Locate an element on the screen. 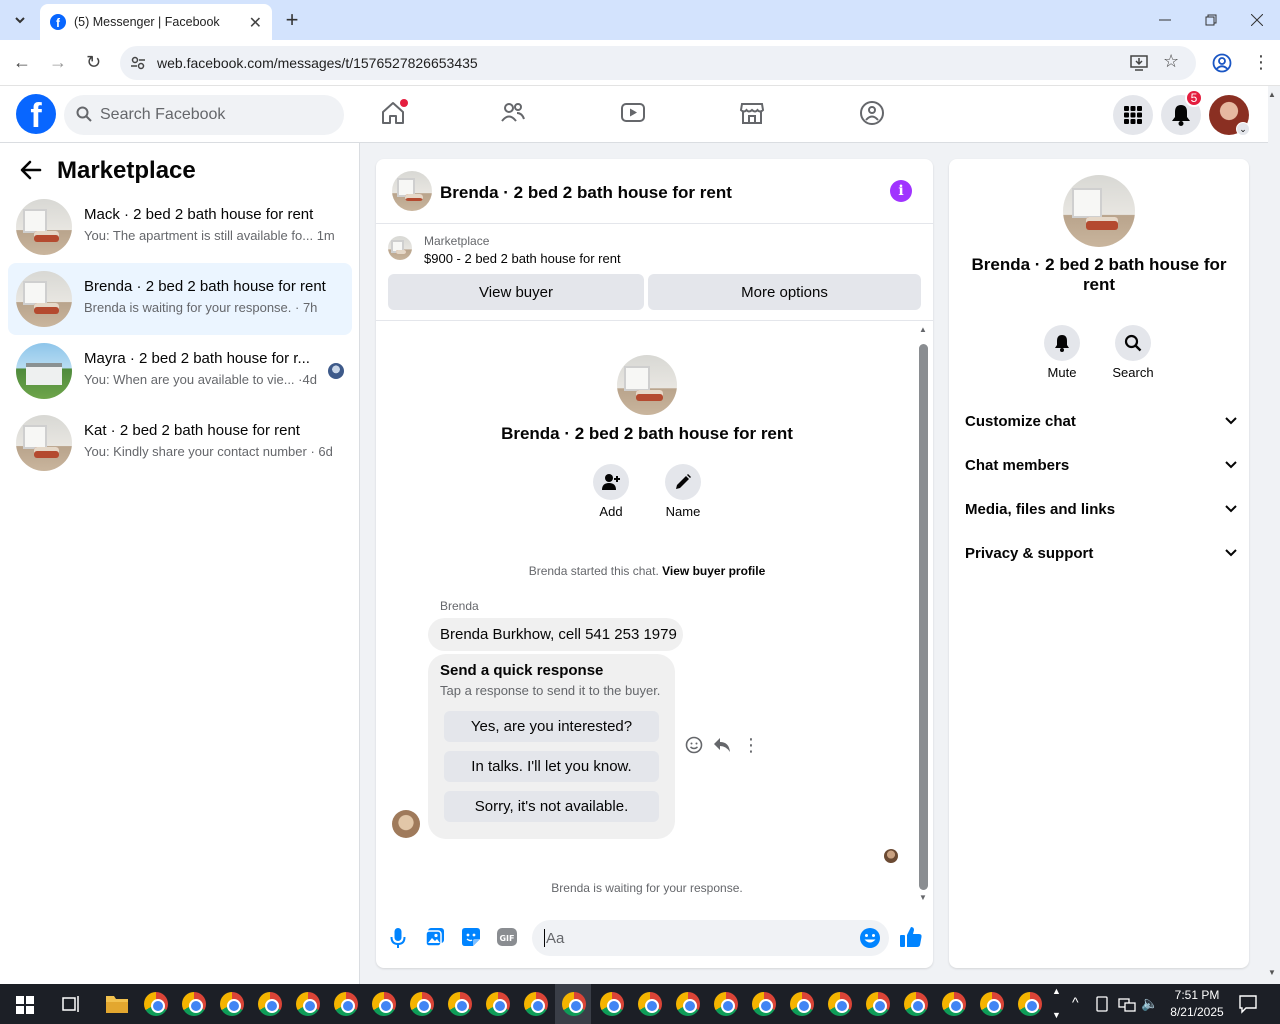  tray-expand-icon: ^ is located at coordinates (1075, 1002).